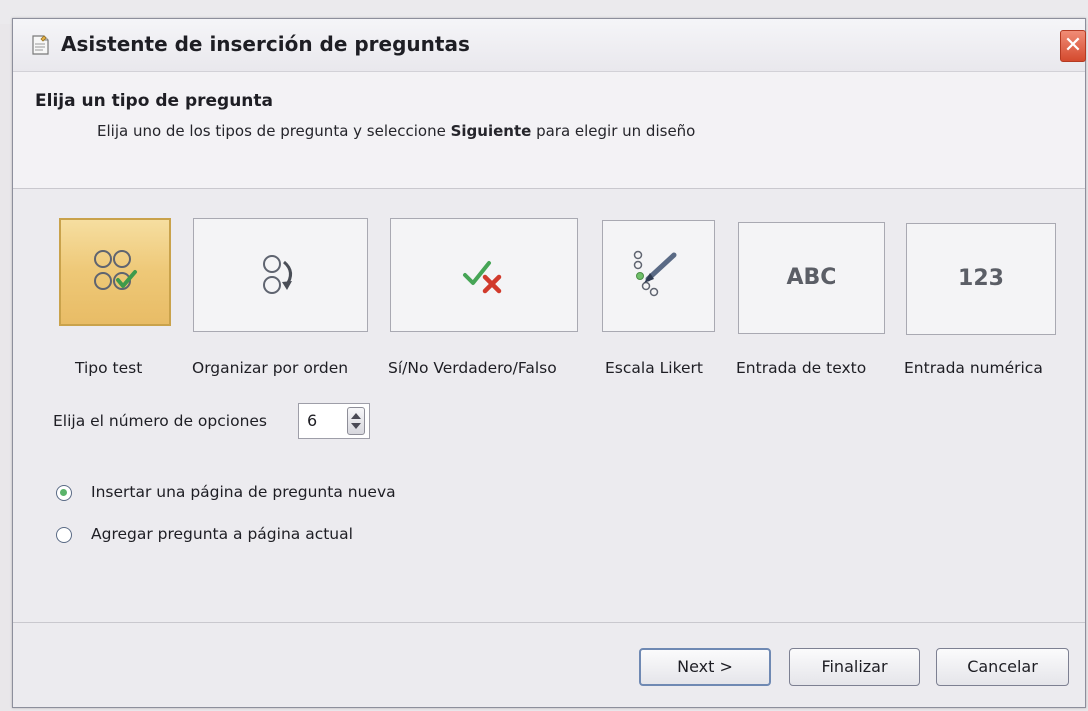  Describe the element at coordinates (243, 492) in the screenshot. I see `radio-label-new-page: Insertar una página de pregunta nueva` at that location.